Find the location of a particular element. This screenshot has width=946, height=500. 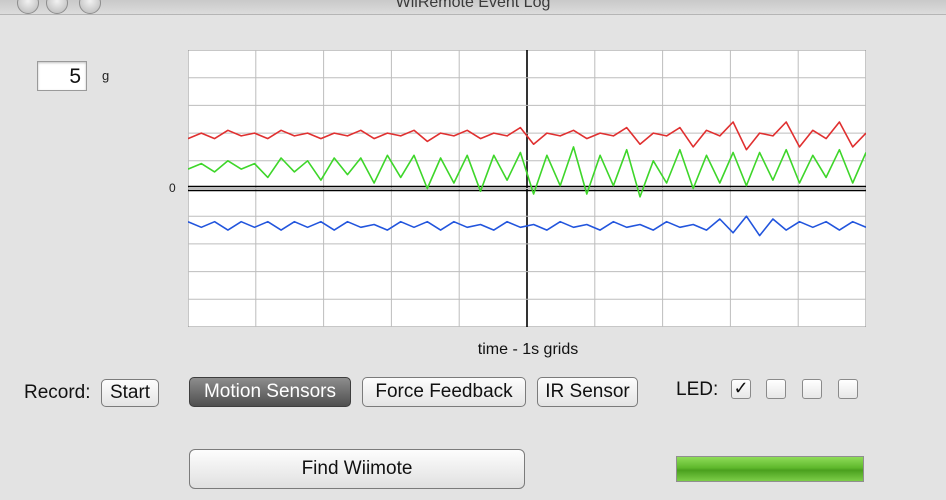

zero-axis-label: 0 is located at coordinates (172, 188).